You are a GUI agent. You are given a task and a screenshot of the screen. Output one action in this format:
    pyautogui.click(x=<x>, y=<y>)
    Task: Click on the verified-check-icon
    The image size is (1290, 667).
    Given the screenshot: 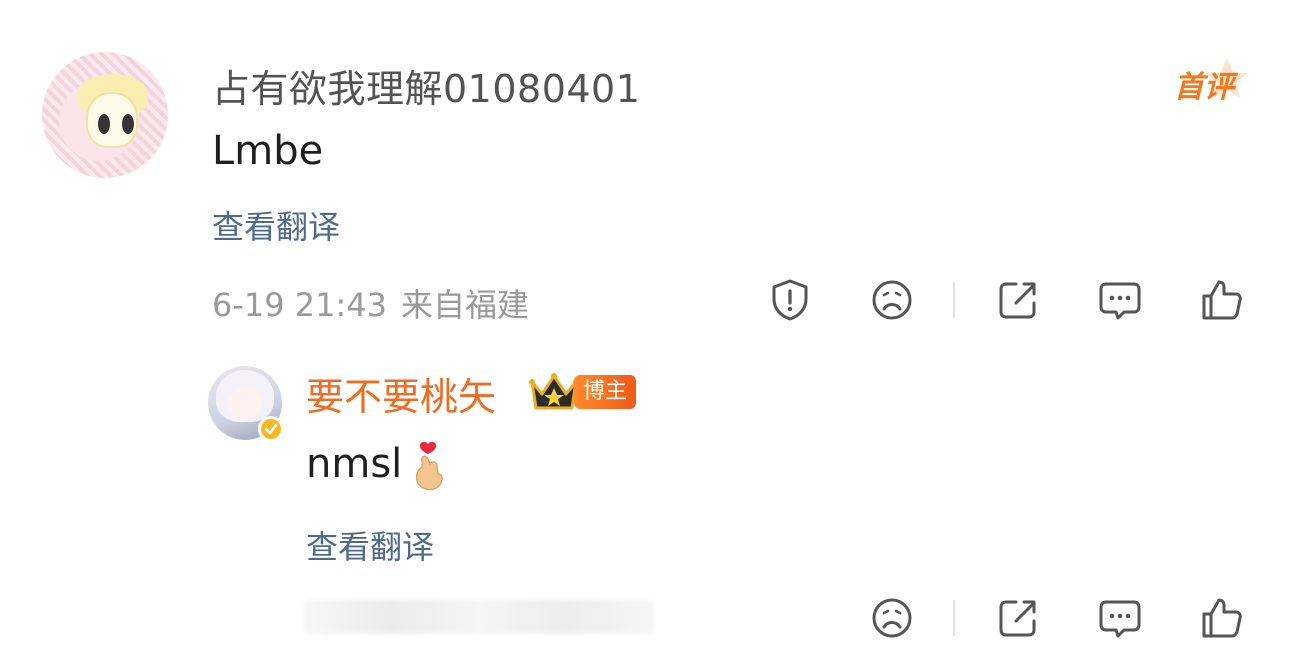 What is the action you would take?
    pyautogui.click(x=271, y=429)
    